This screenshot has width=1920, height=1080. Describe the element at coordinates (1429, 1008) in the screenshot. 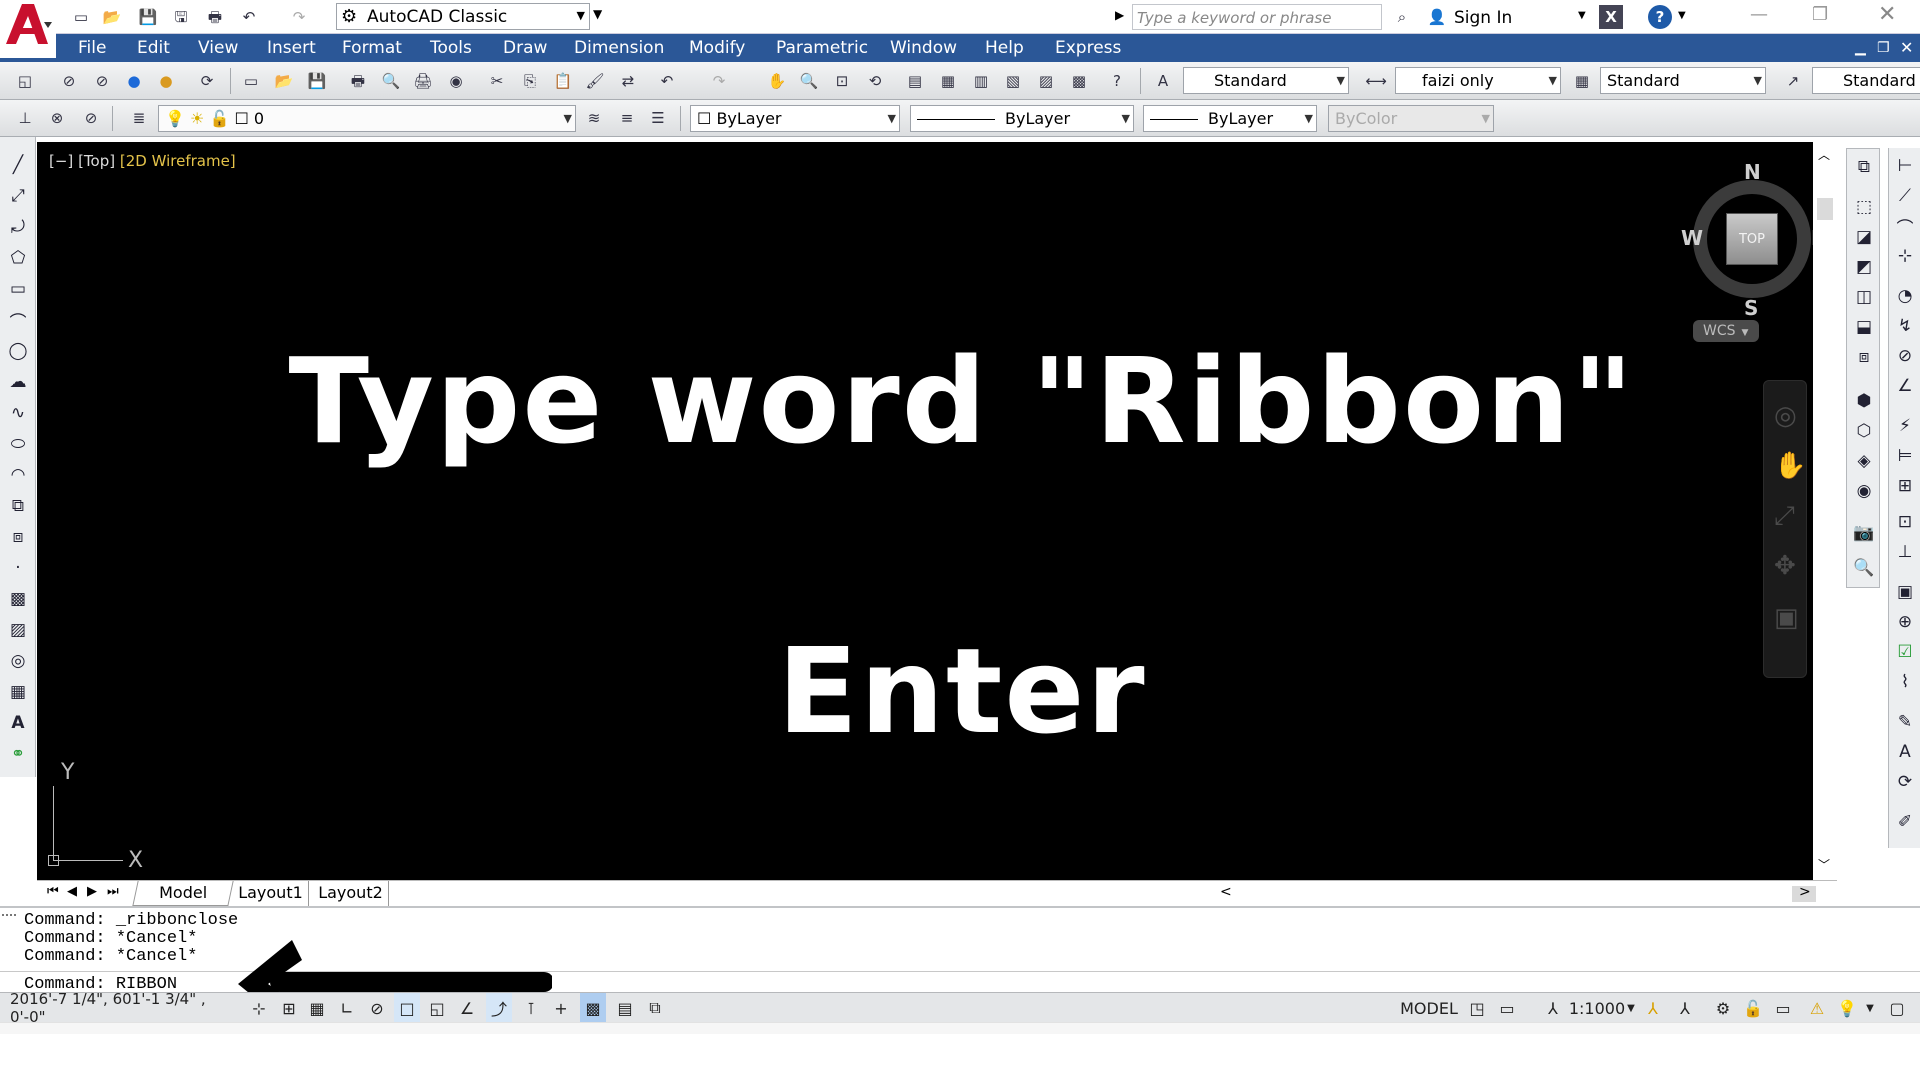

I see `model-space-toggle: MODEL` at that location.